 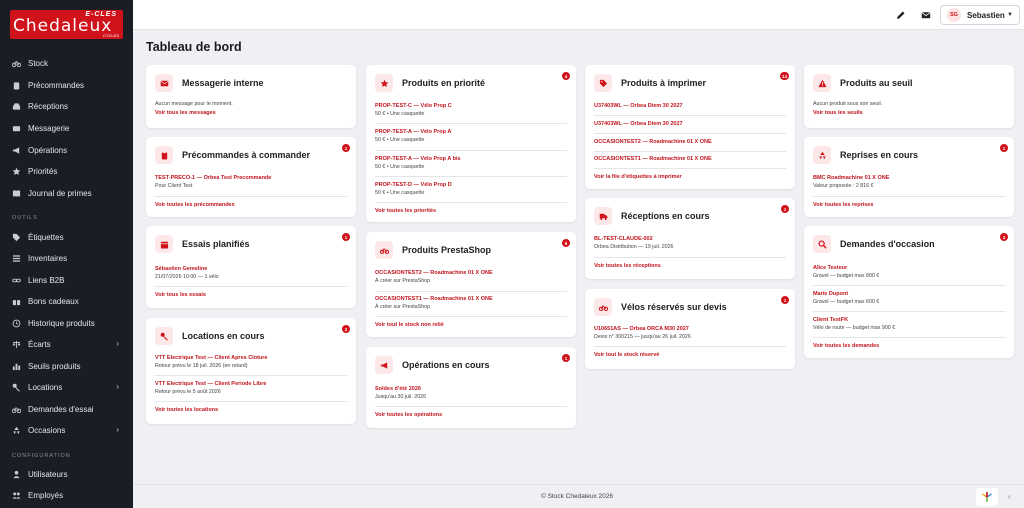 What do you see at coordinates (66, 366) in the screenshot?
I see `sidebar-item-seuils-produits: Seuils produits` at bounding box center [66, 366].